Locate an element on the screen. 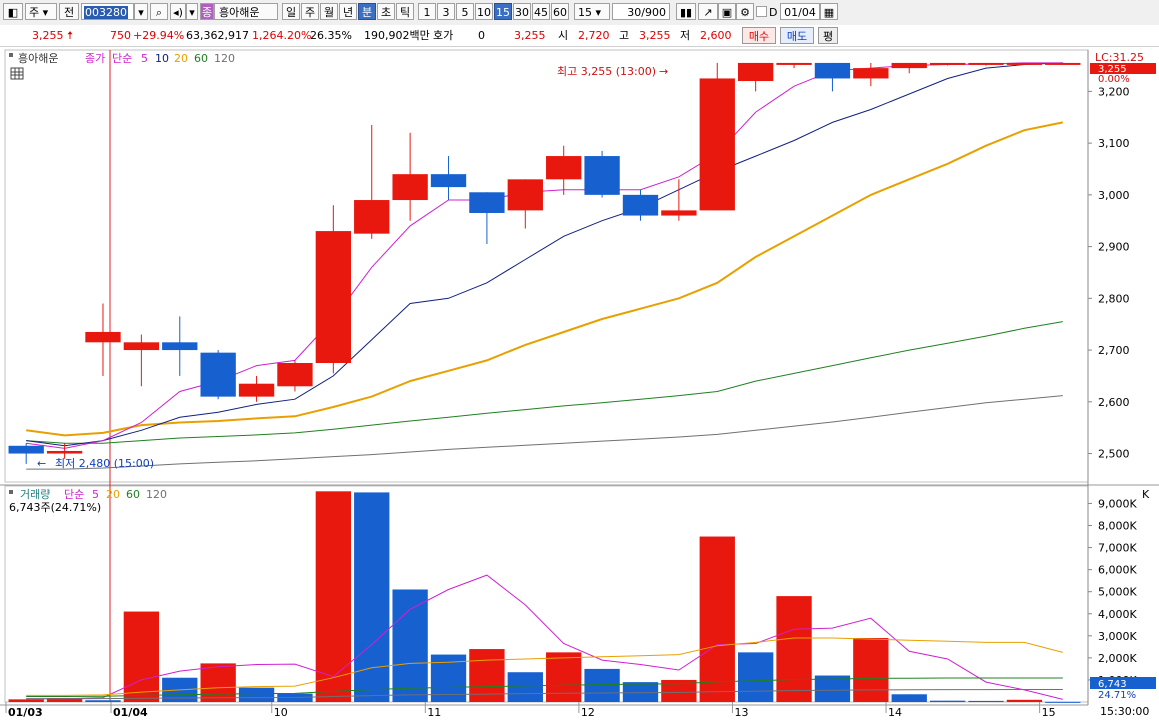 The width and height of the screenshot is (1159, 726). y-label: 3,000 is located at coordinates (1114, 195).